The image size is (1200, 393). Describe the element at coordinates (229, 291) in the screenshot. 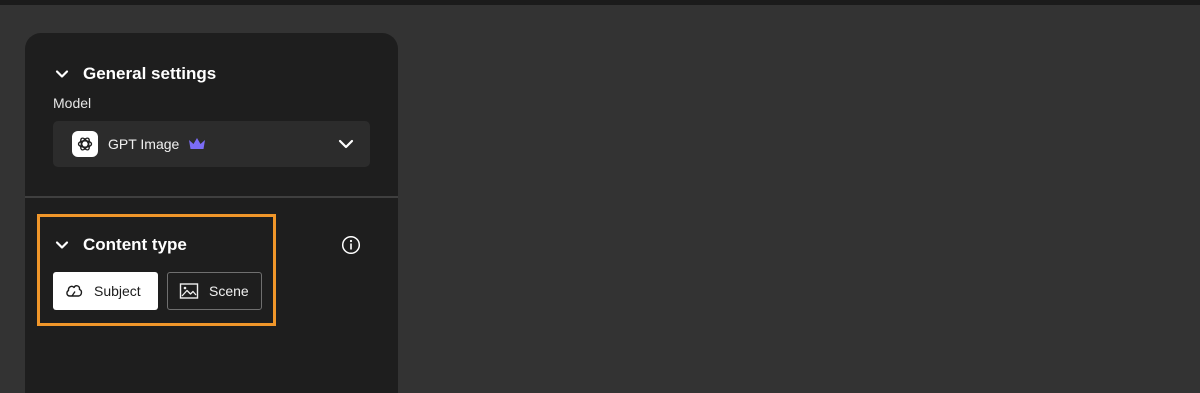

I see `scene-label: Scene` at that location.